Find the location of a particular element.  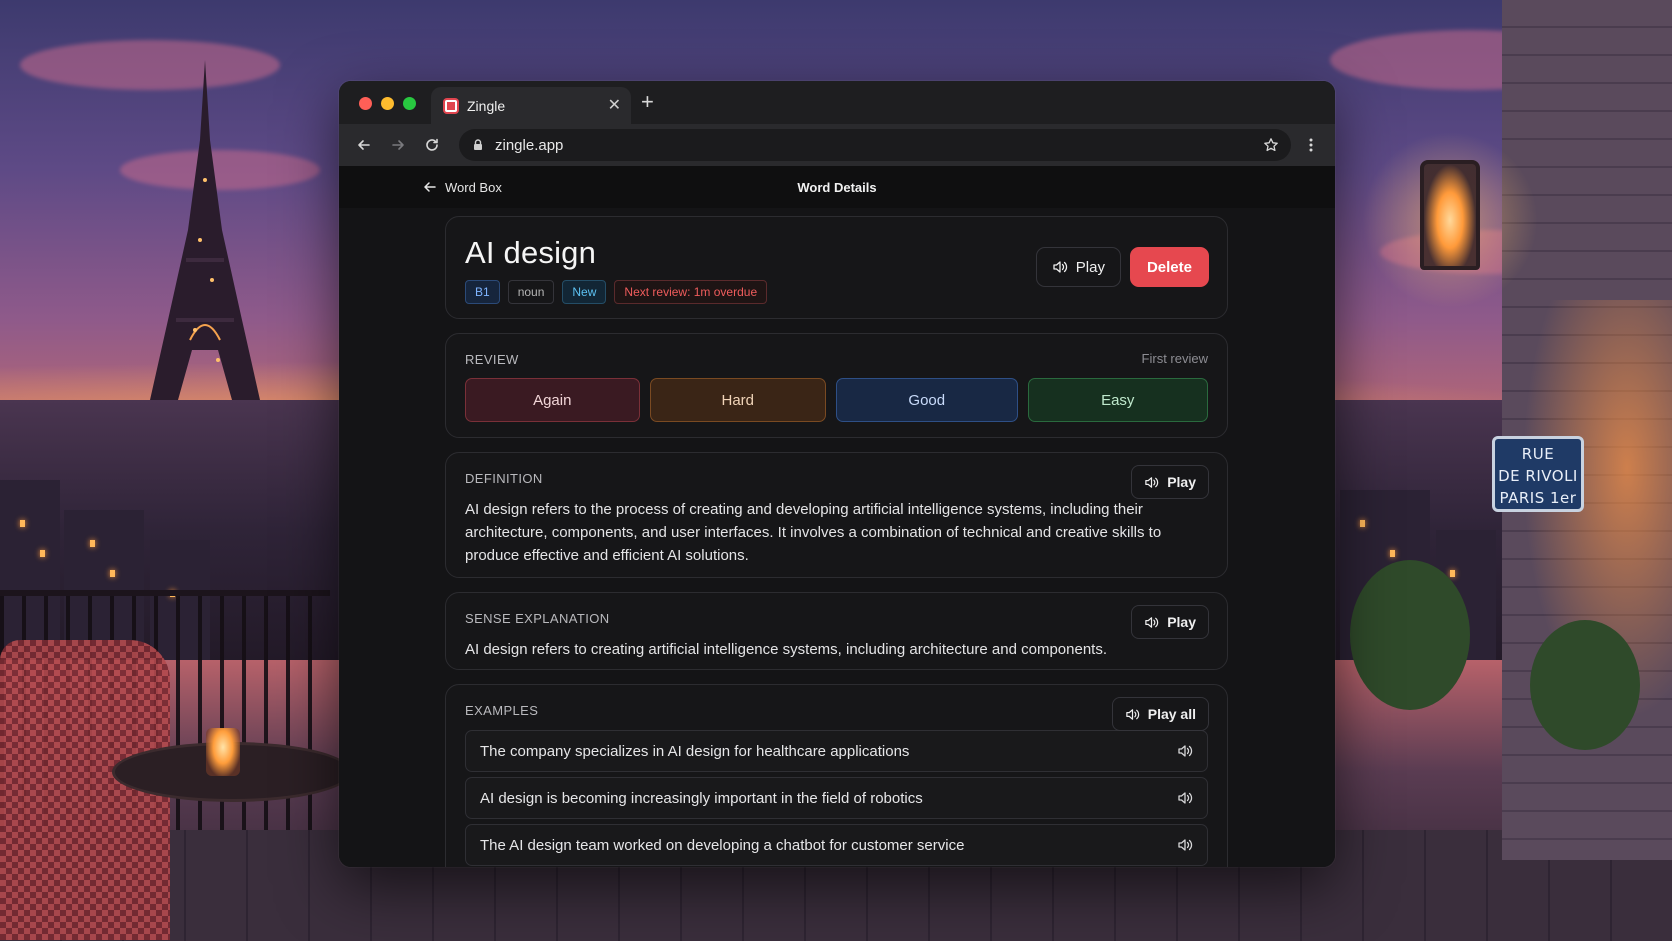

tab-bar: Zingle ✕ + is located at coordinates (837, 102).